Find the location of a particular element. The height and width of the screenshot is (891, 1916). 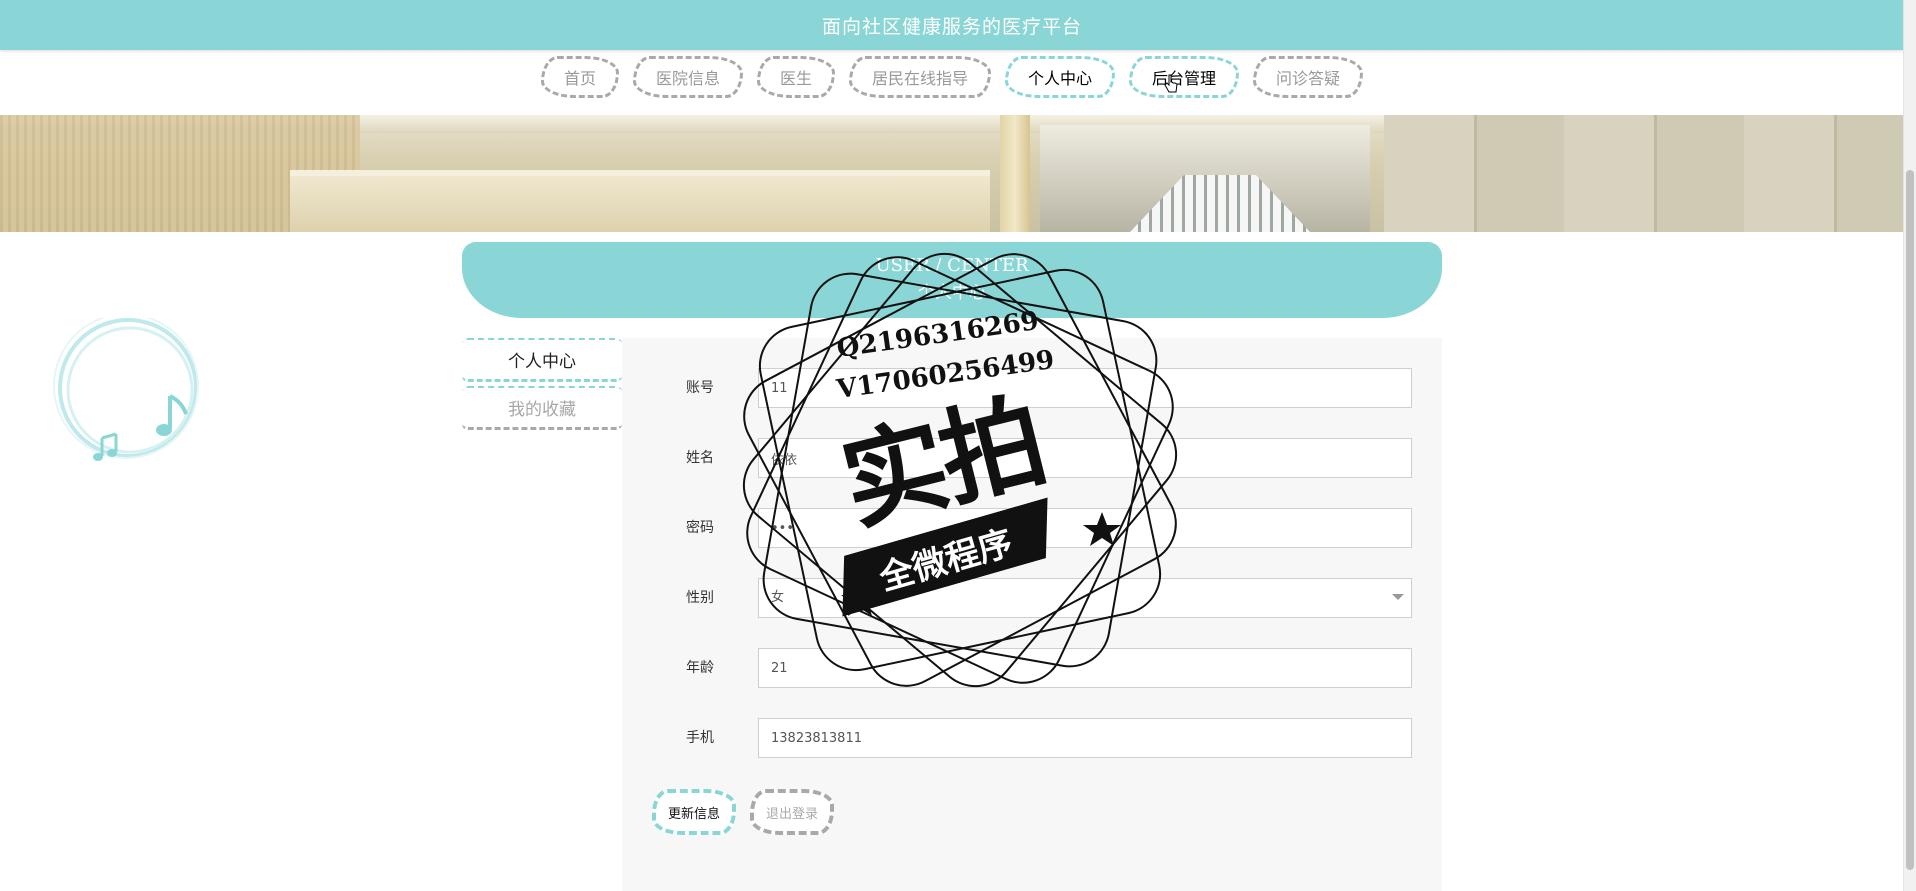

phone-label: 手机 is located at coordinates (700, 738).